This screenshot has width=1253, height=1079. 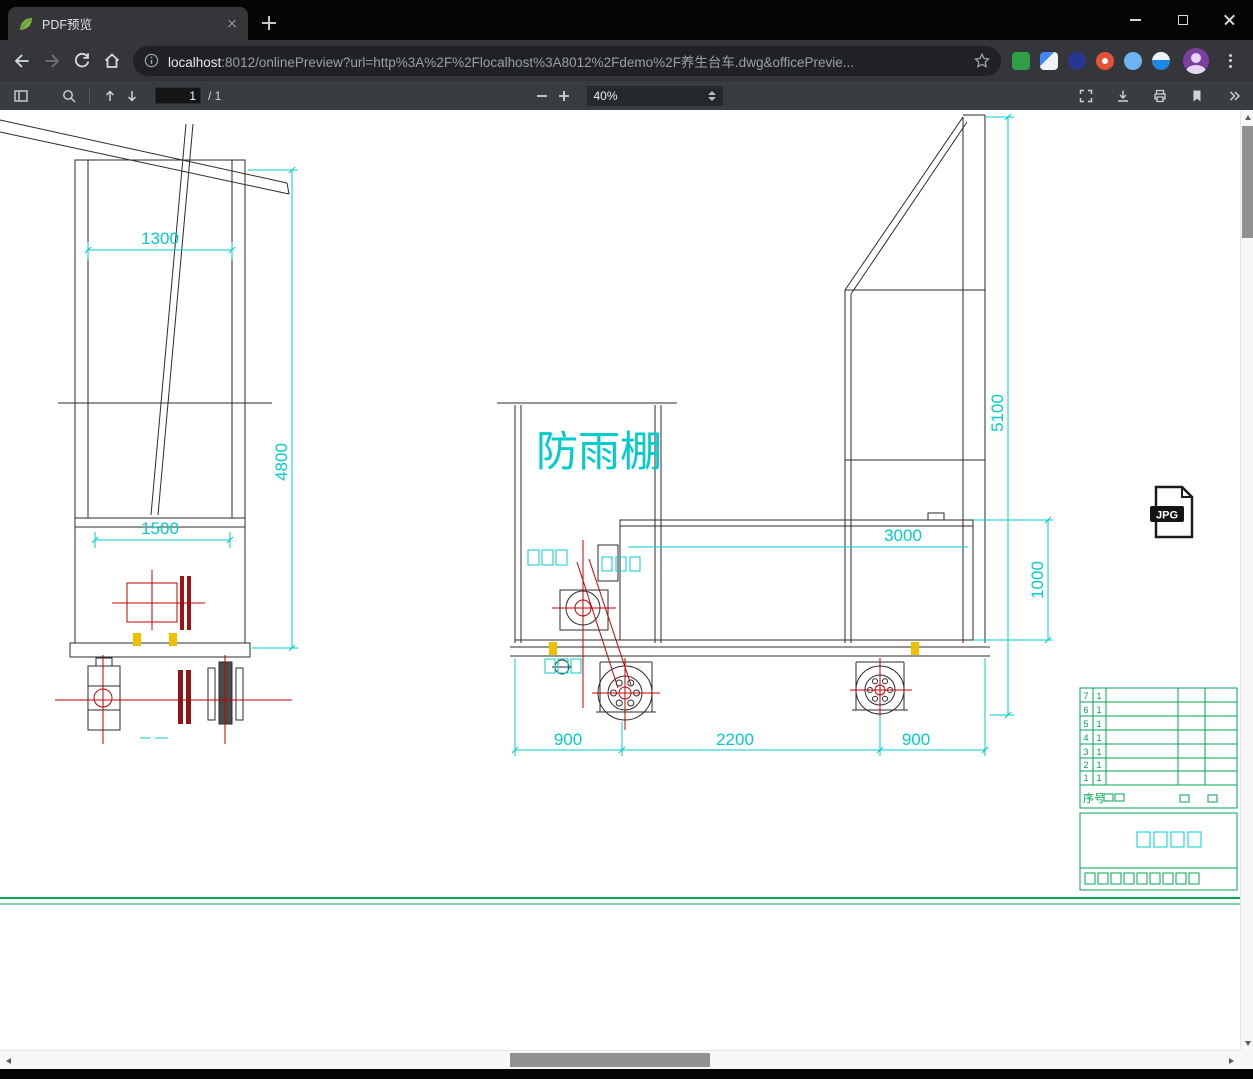 I want to click on minimize-button, so click(x=1135, y=20).